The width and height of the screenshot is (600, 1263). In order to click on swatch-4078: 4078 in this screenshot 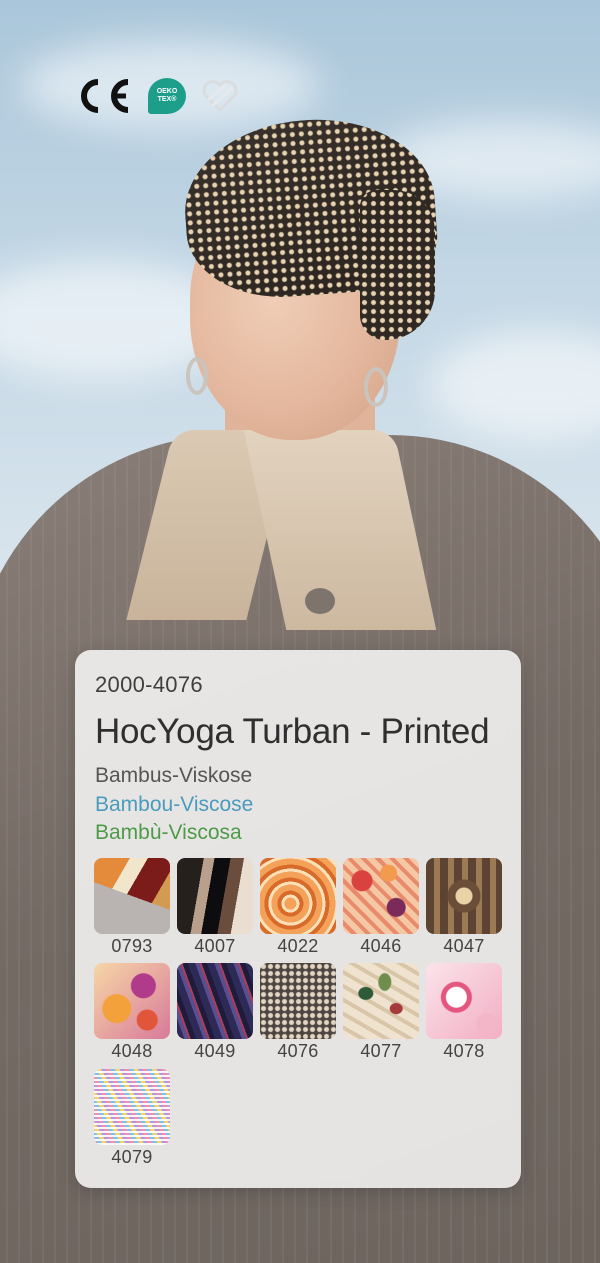, I will do `click(464, 1012)`.